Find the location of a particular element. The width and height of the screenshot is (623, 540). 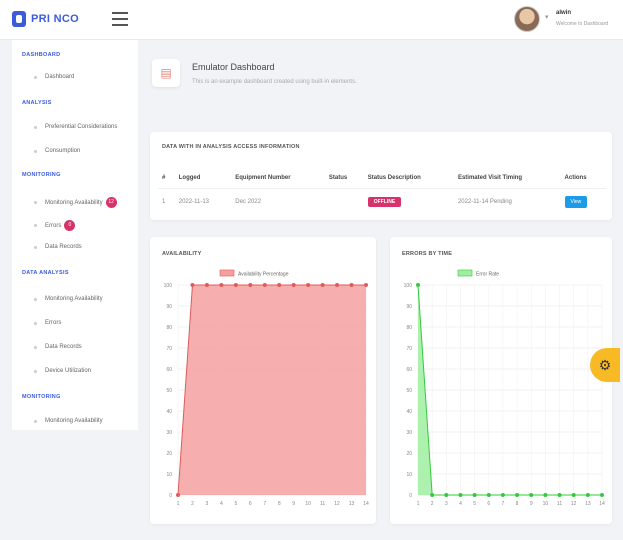

sidebar-item-dashboard: Dashboard is located at coordinates (54, 77).